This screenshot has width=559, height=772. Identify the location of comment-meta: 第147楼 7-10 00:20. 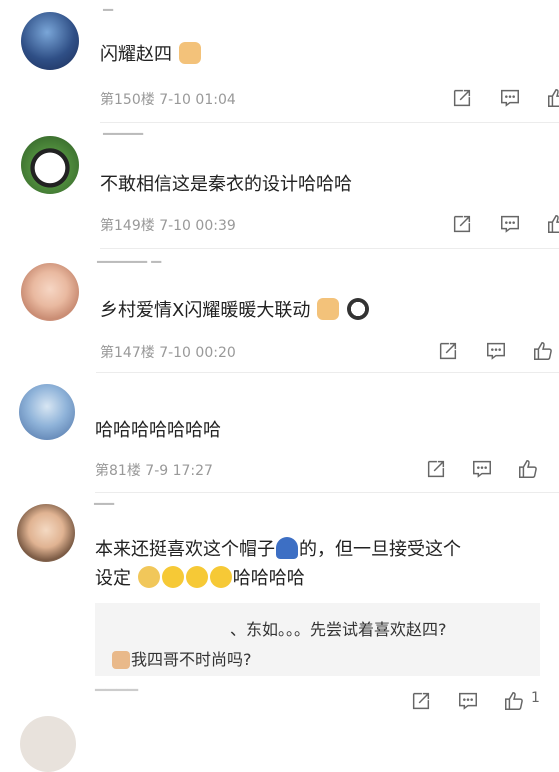
(168, 352).